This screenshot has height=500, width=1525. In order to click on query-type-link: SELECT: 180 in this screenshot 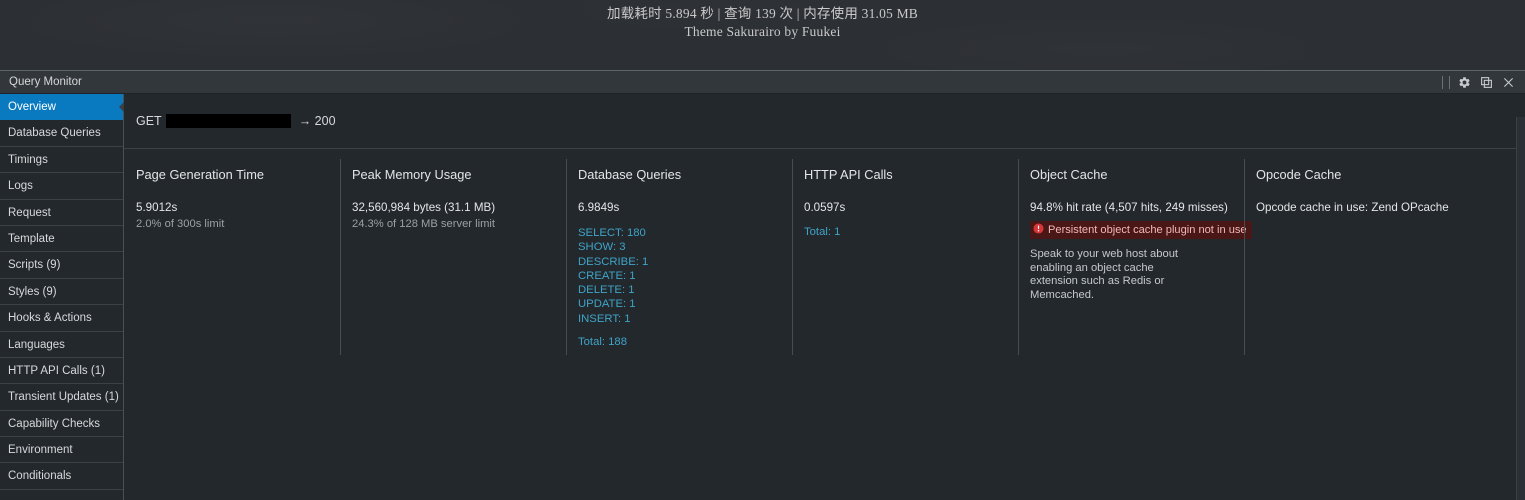, I will do `click(678, 233)`.